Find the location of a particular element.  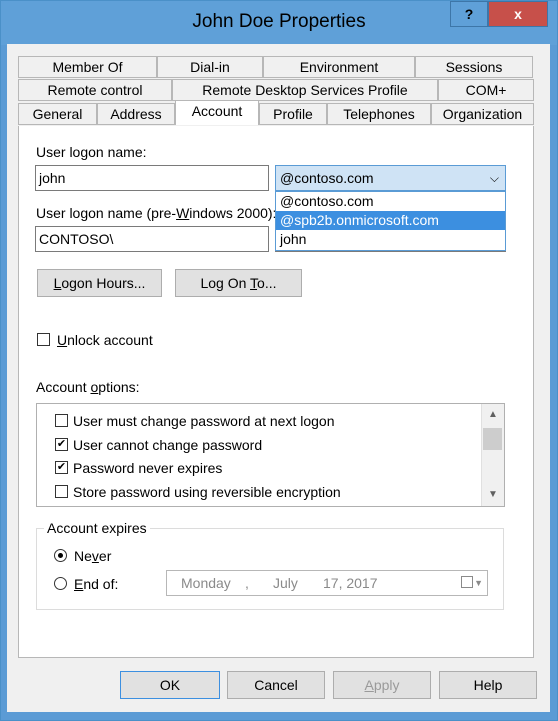

unlock-account-checkbox is located at coordinates (43, 339).